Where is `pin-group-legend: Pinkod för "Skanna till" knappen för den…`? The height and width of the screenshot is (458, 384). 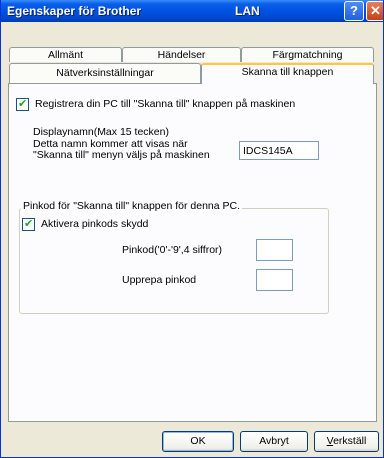
pin-group-legend: Pinkod för "Skanna till" knappen för den… is located at coordinates (132, 206).